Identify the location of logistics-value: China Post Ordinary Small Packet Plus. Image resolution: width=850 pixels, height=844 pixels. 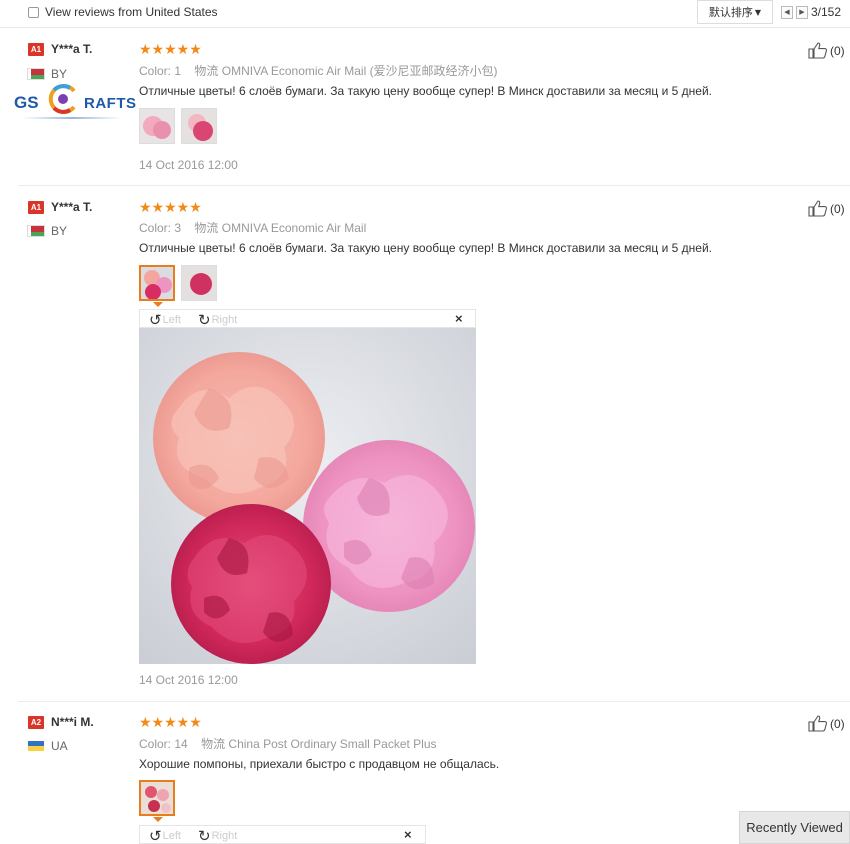
(332, 744).